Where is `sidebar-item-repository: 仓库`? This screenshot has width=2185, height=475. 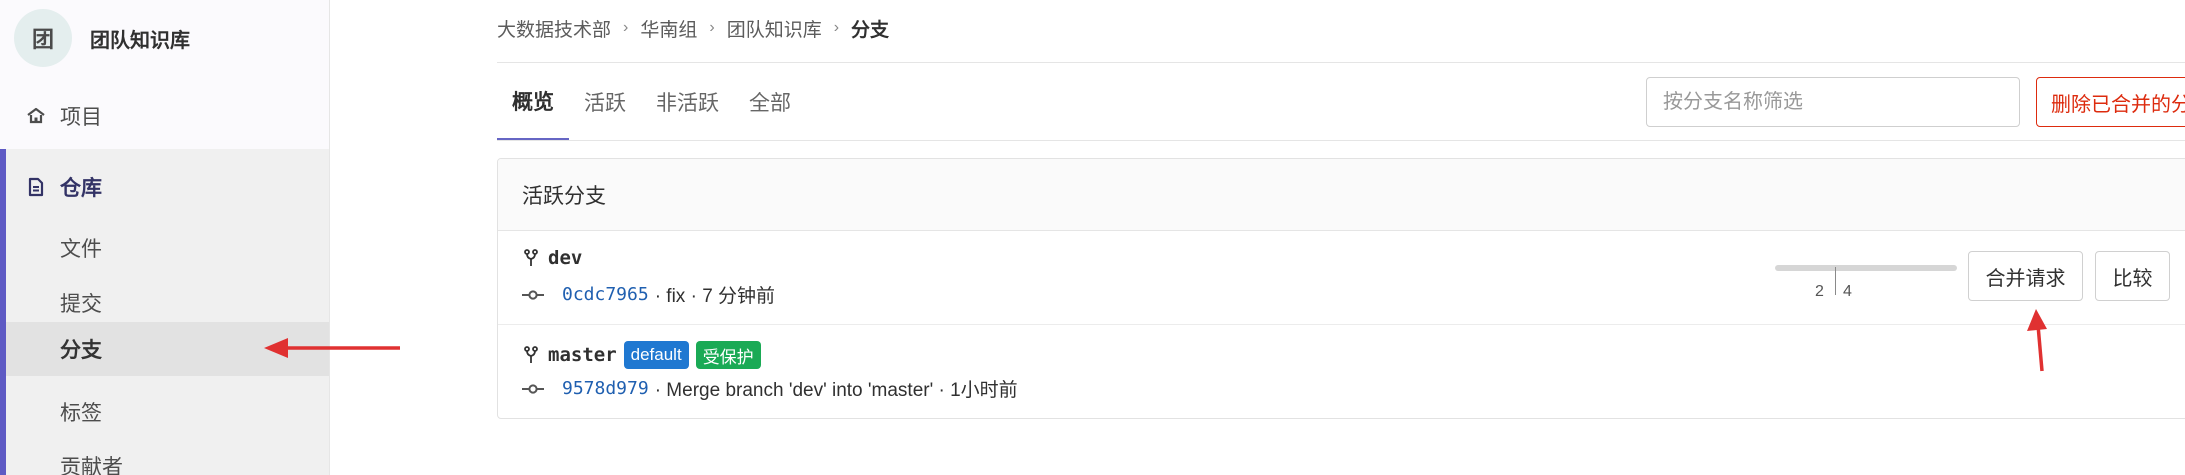
sidebar-item-repository: 仓库 is located at coordinates (64, 187).